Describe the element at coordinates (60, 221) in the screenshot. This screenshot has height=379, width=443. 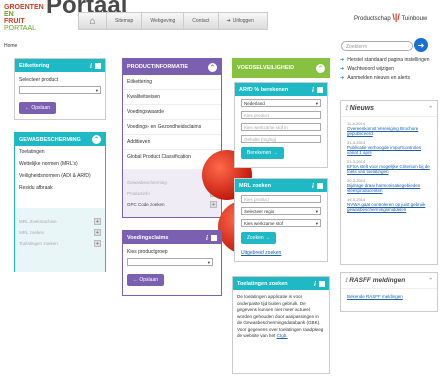
I see `sub-item-mrl-zoekmachine: MRL Zoekmachine +` at that location.